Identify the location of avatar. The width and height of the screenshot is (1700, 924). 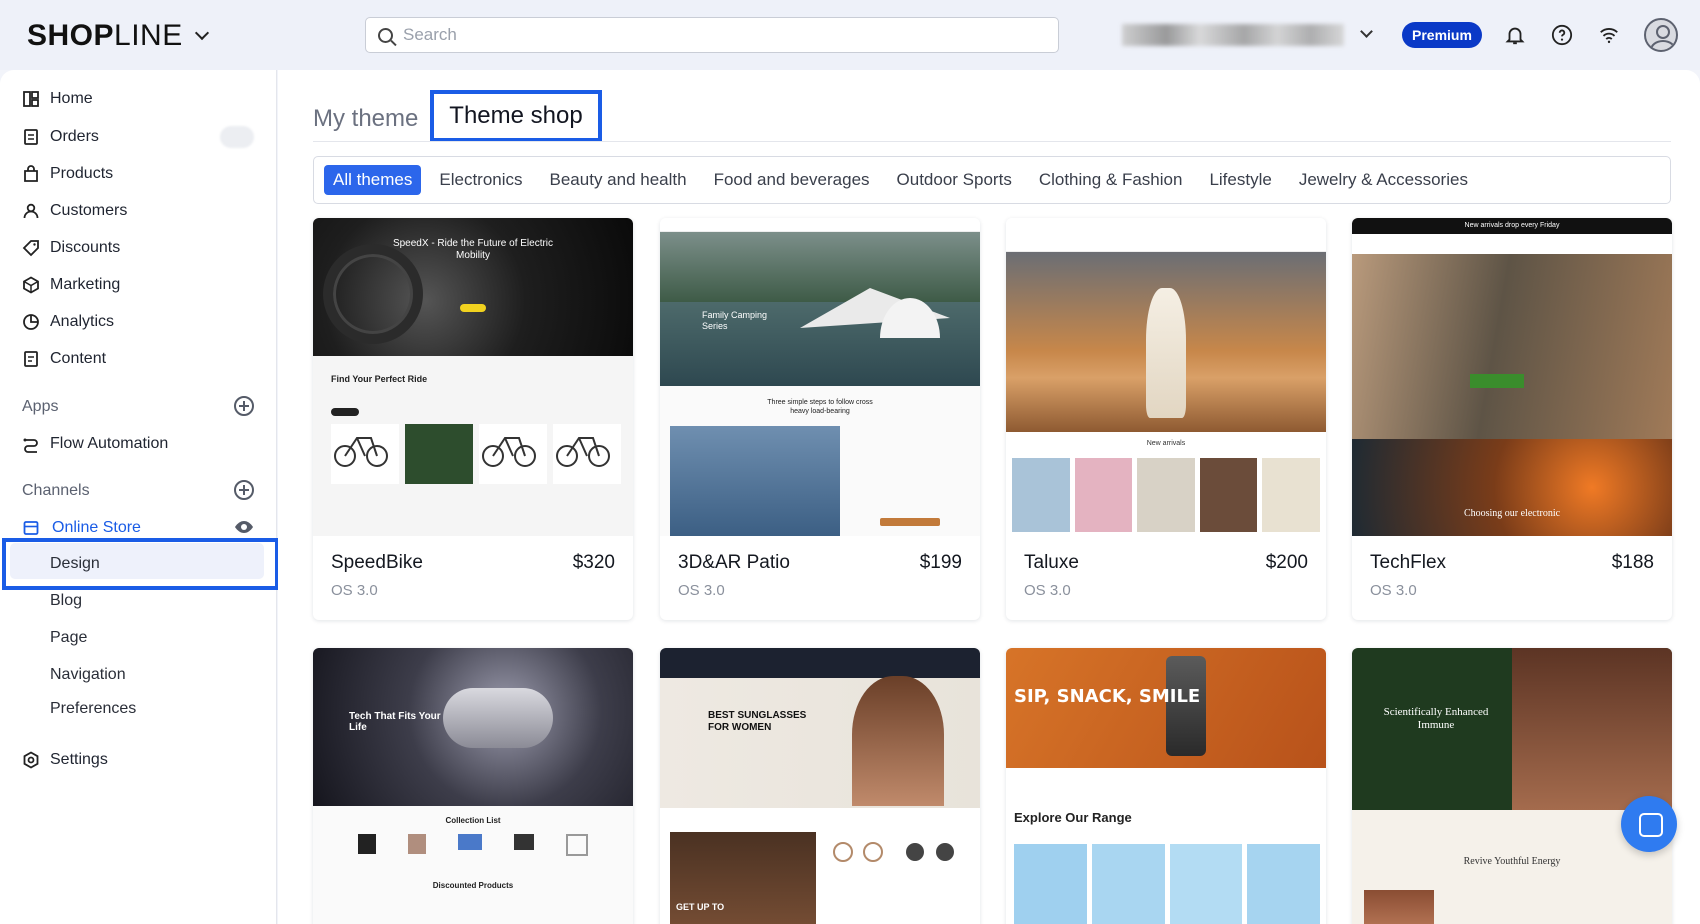
(1661, 35).